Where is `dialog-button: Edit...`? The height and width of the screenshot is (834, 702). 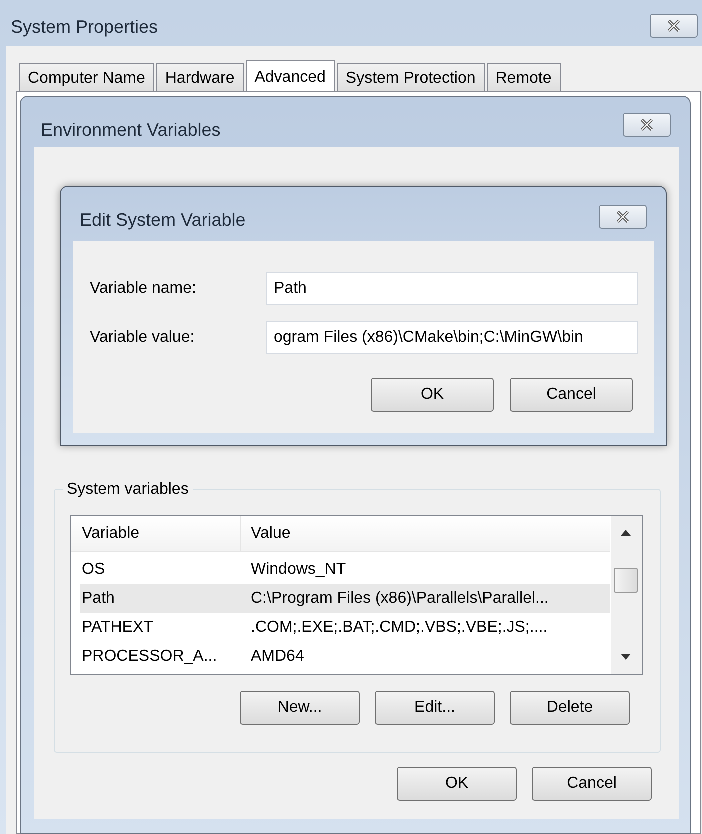 dialog-button: Edit... is located at coordinates (435, 708).